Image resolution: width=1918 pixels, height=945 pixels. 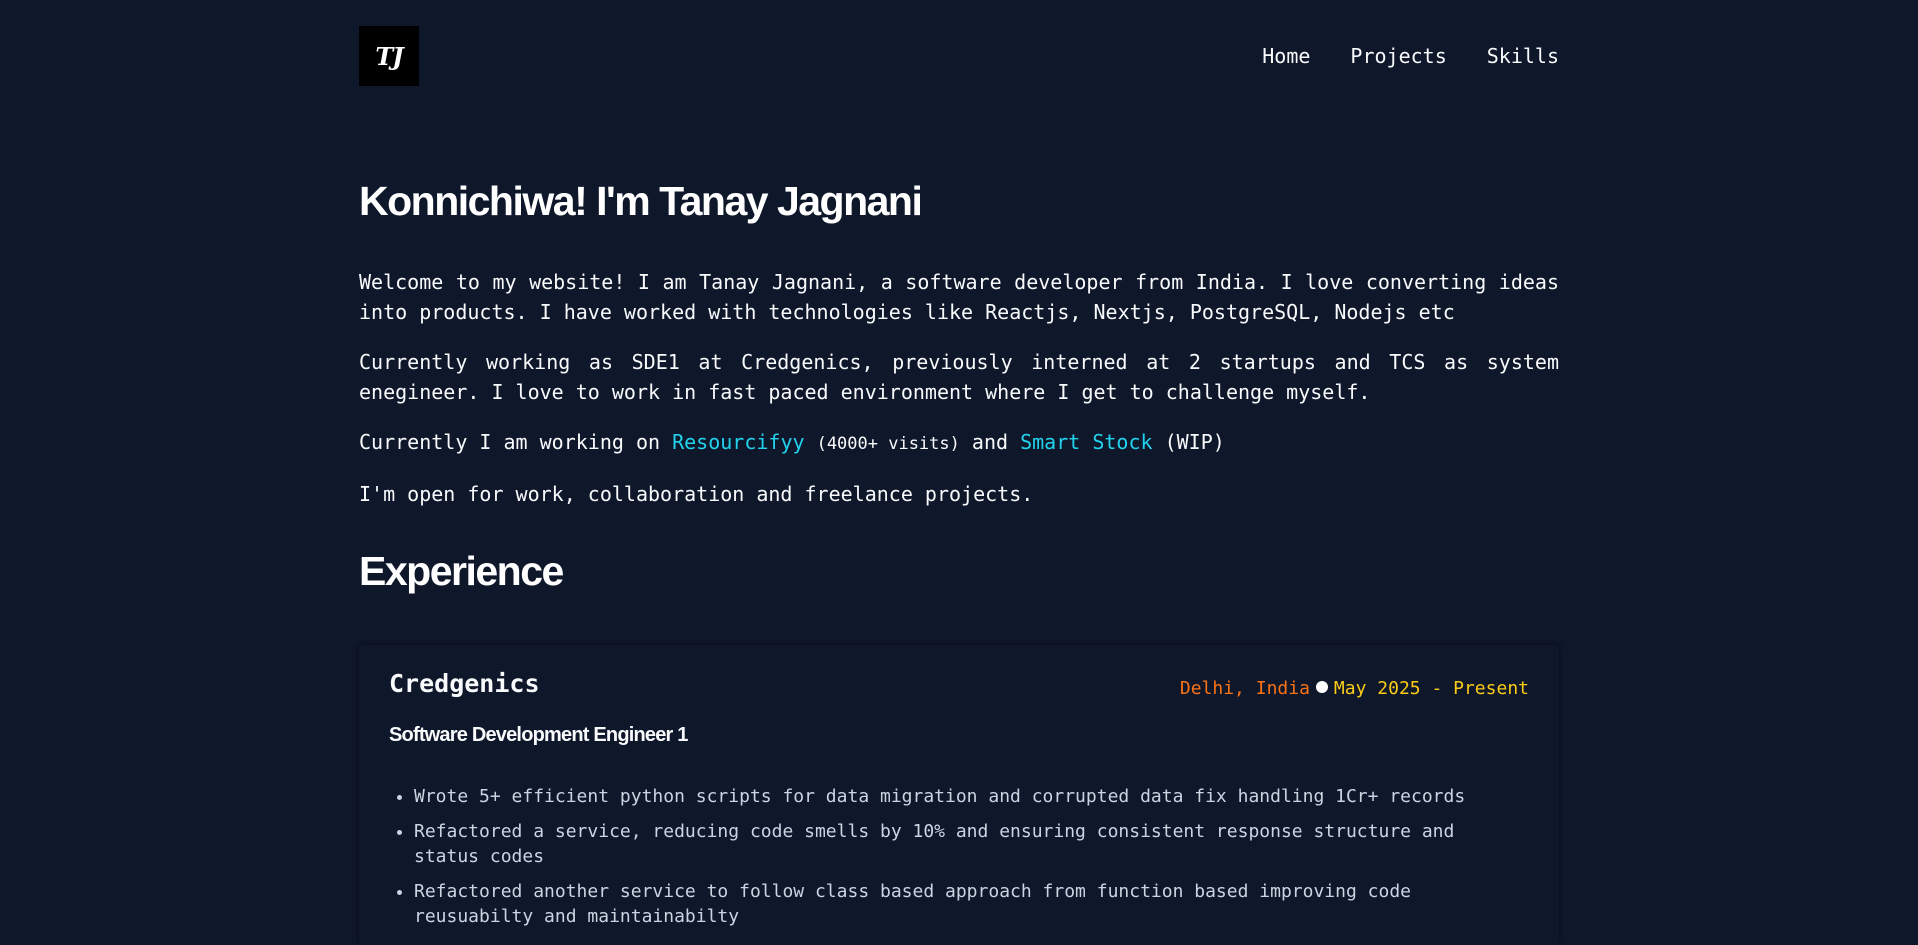 I want to click on intro-p3-suffix: (WIP), so click(x=1188, y=442).